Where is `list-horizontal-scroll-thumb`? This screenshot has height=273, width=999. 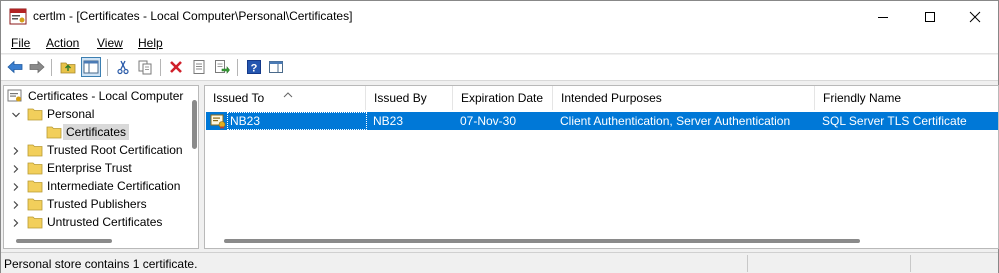
list-horizontal-scroll-thumb is located at coordinates (542, 241).